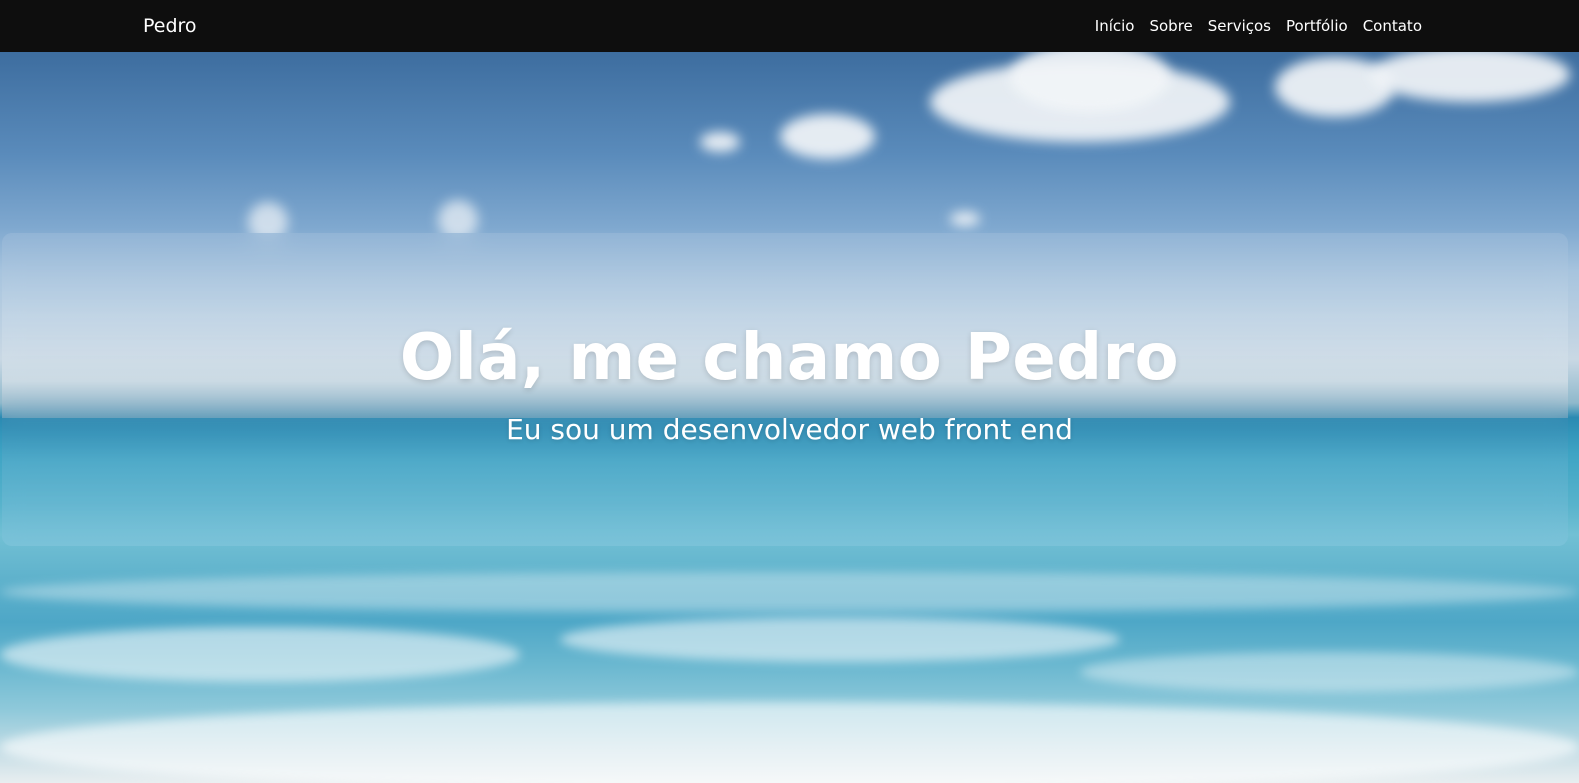 The height and width of the screenshot is (783, 1579). I want to click on nav-link-contato: Contato, so click(1392, 26).